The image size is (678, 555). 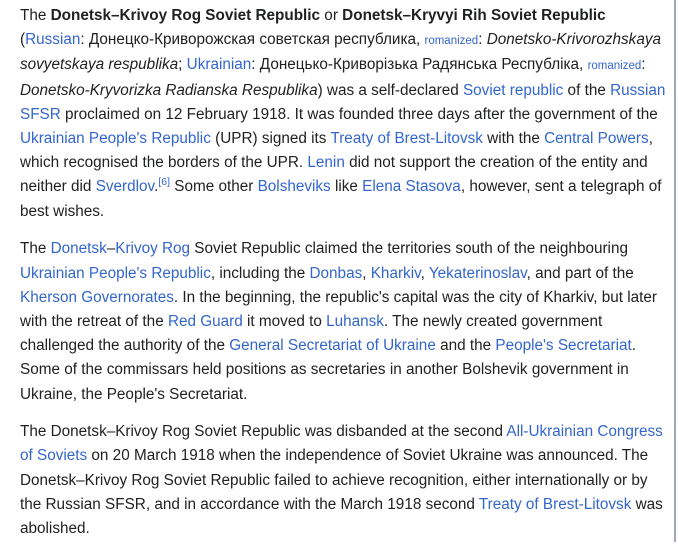 What do you see at coordinates (294, 186) in the screenshot?
I see `link-bolsheviks: Bolsheviks` at bounding box center [294, 186].